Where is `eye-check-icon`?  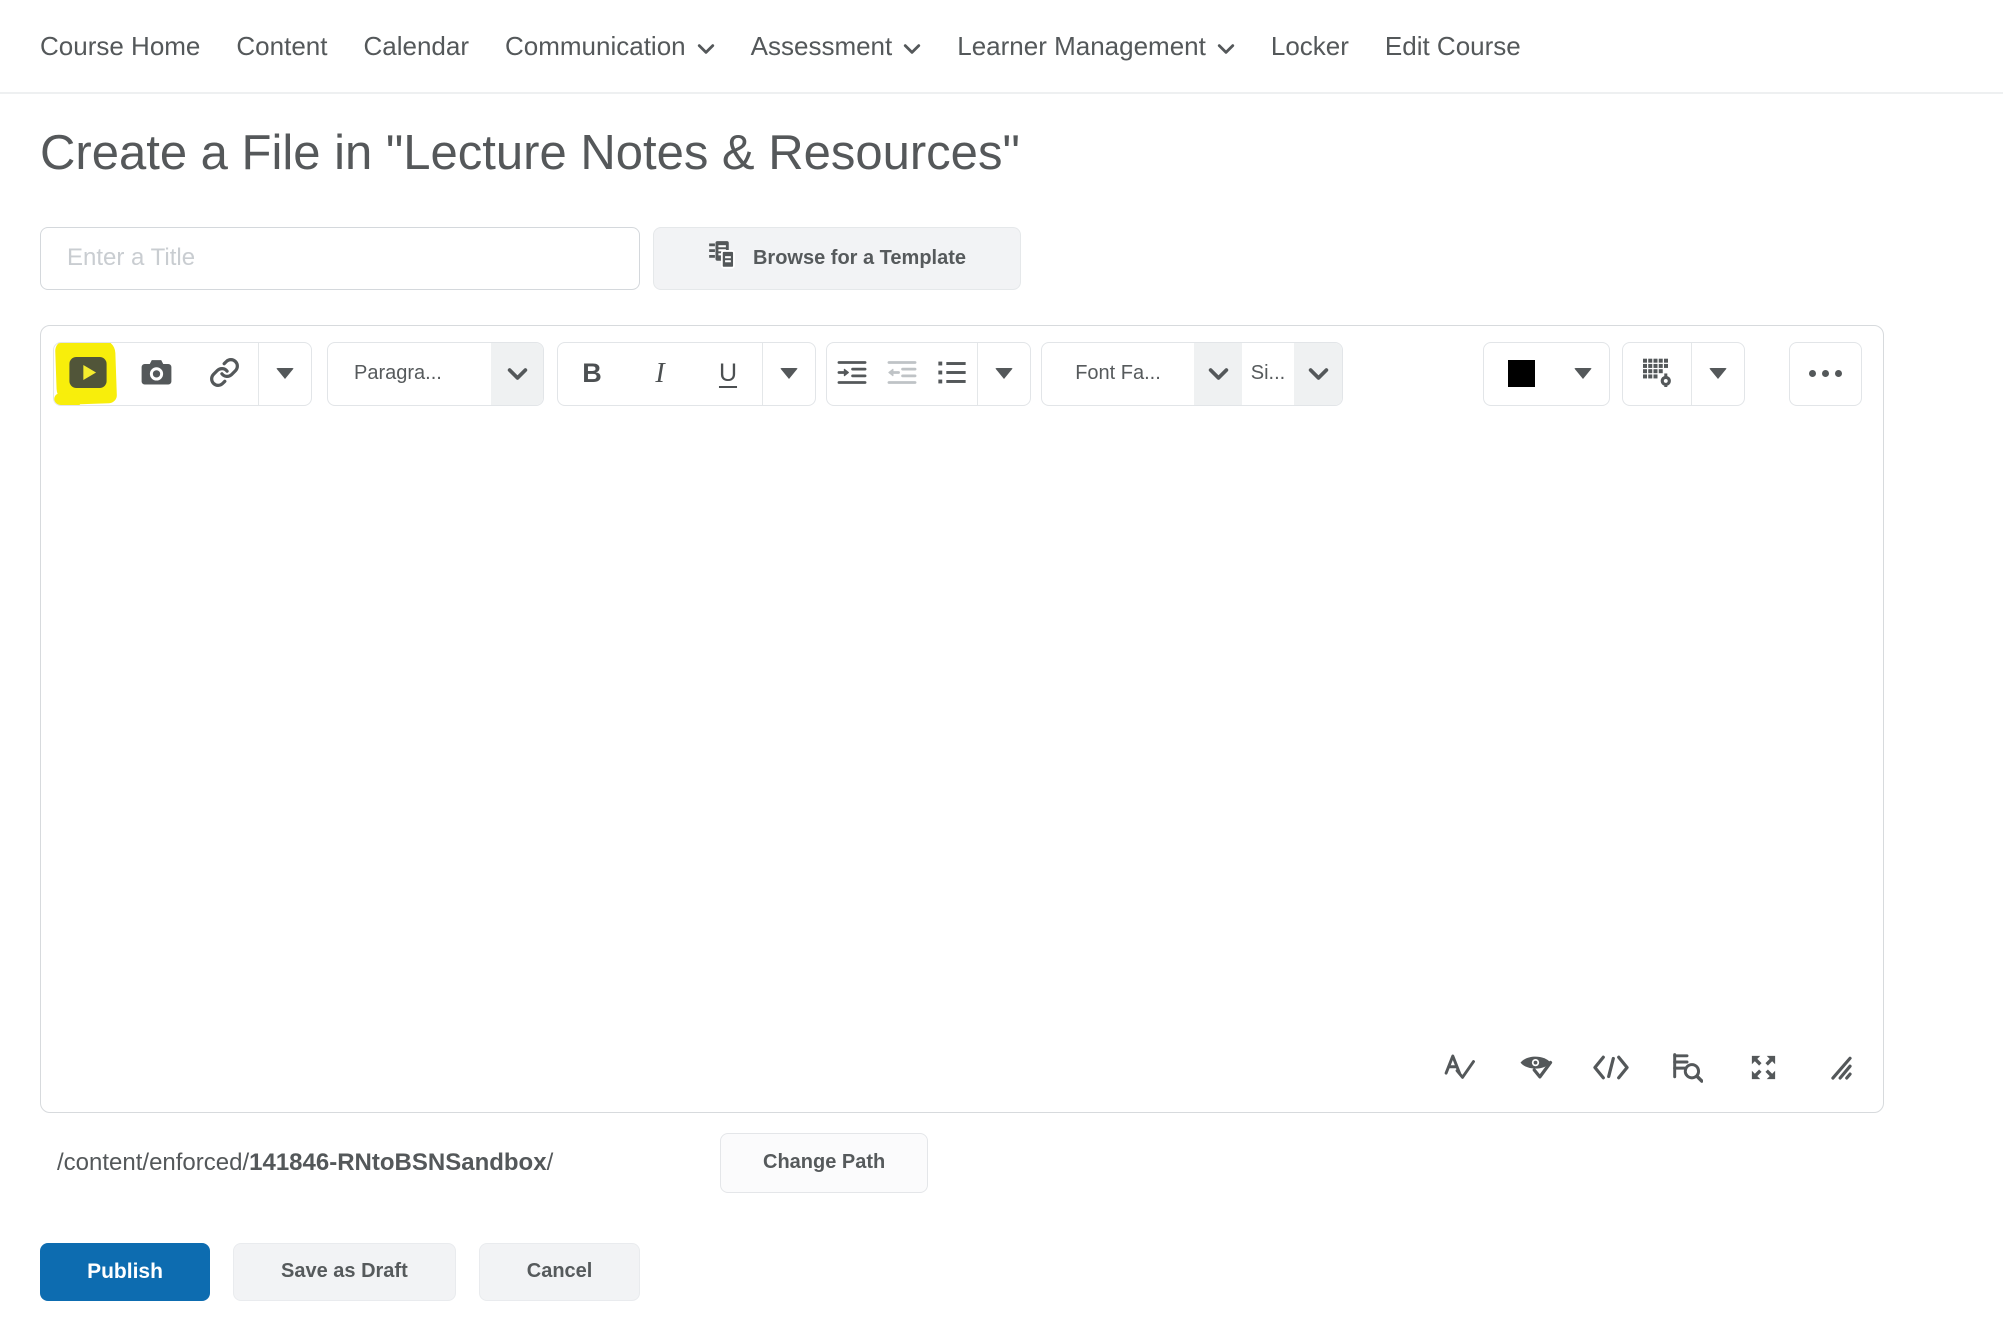 eye-check-icon is located at coordinates (1535, 1069).